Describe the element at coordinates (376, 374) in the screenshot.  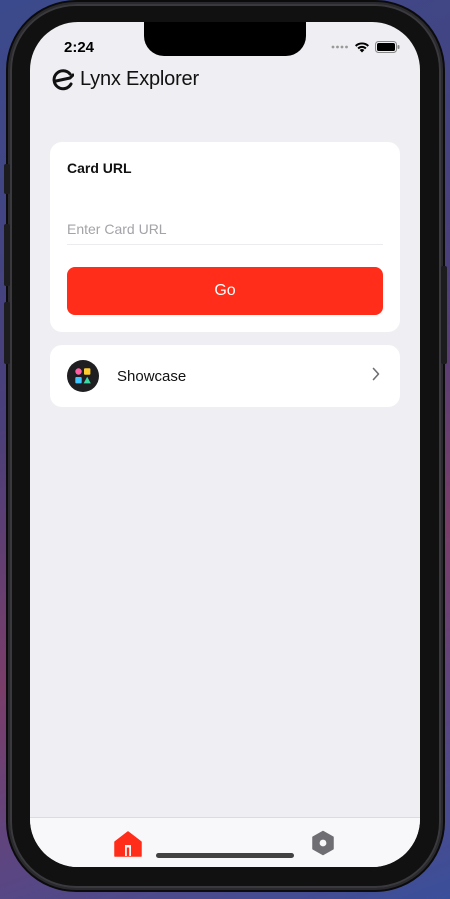
I see `chevron-right-icon` at that location.